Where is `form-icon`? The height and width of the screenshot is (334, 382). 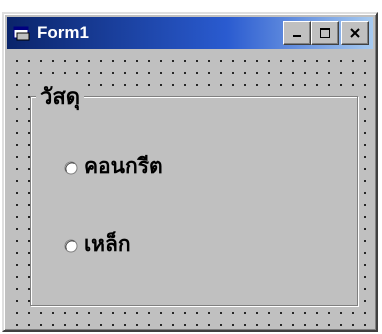
form-icon is located at coordinates (22, 33).